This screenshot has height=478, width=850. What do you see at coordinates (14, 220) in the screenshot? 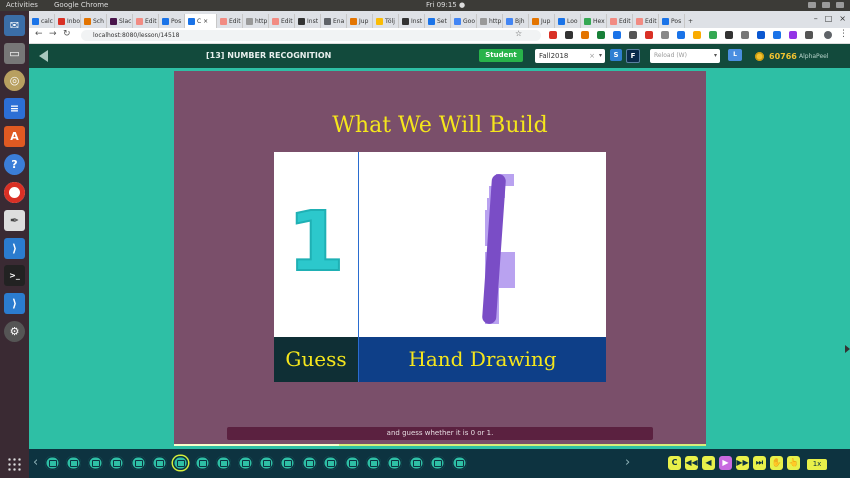
I see `inkscape-icon: ✒` at bounding box center [14, 220].